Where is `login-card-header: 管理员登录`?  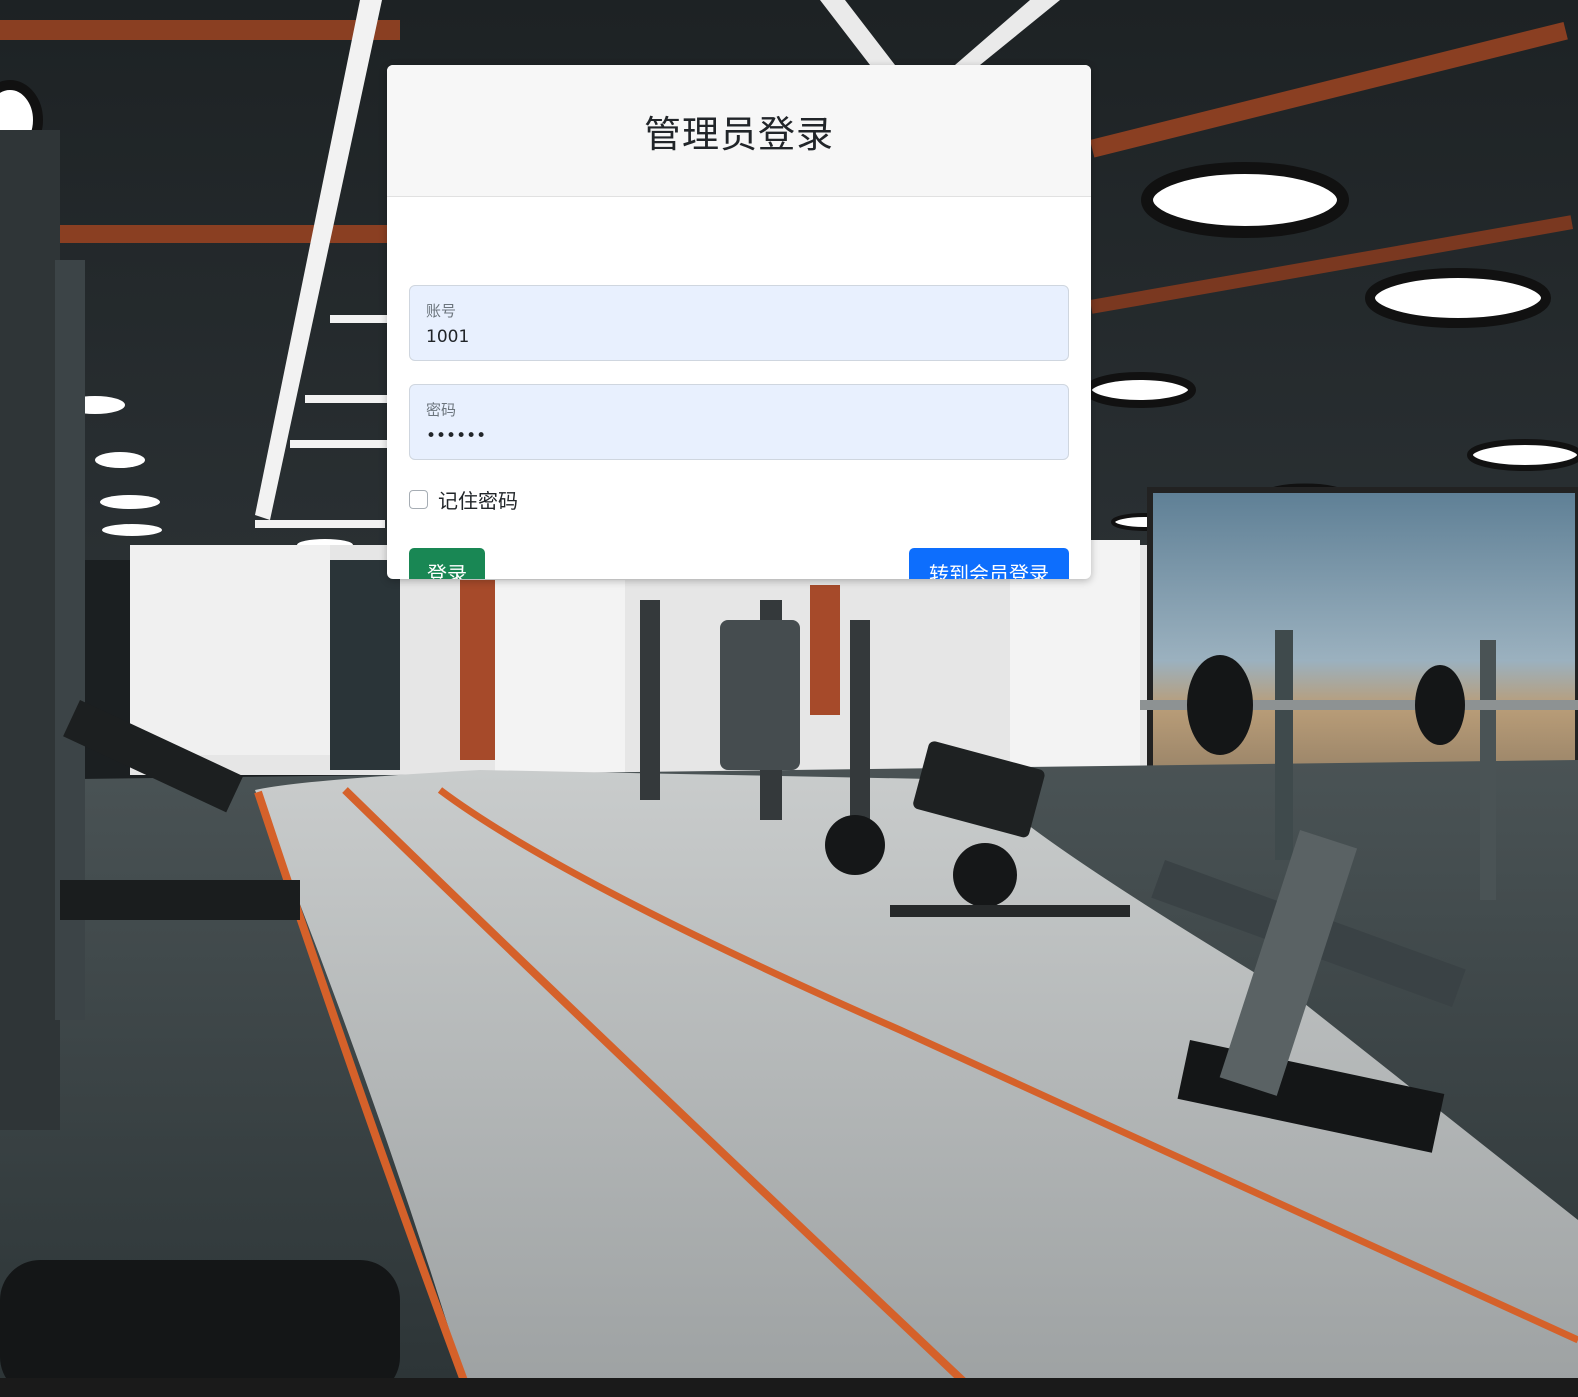
login-card-header: 管理员登录 is located at coordinates (739, 131).